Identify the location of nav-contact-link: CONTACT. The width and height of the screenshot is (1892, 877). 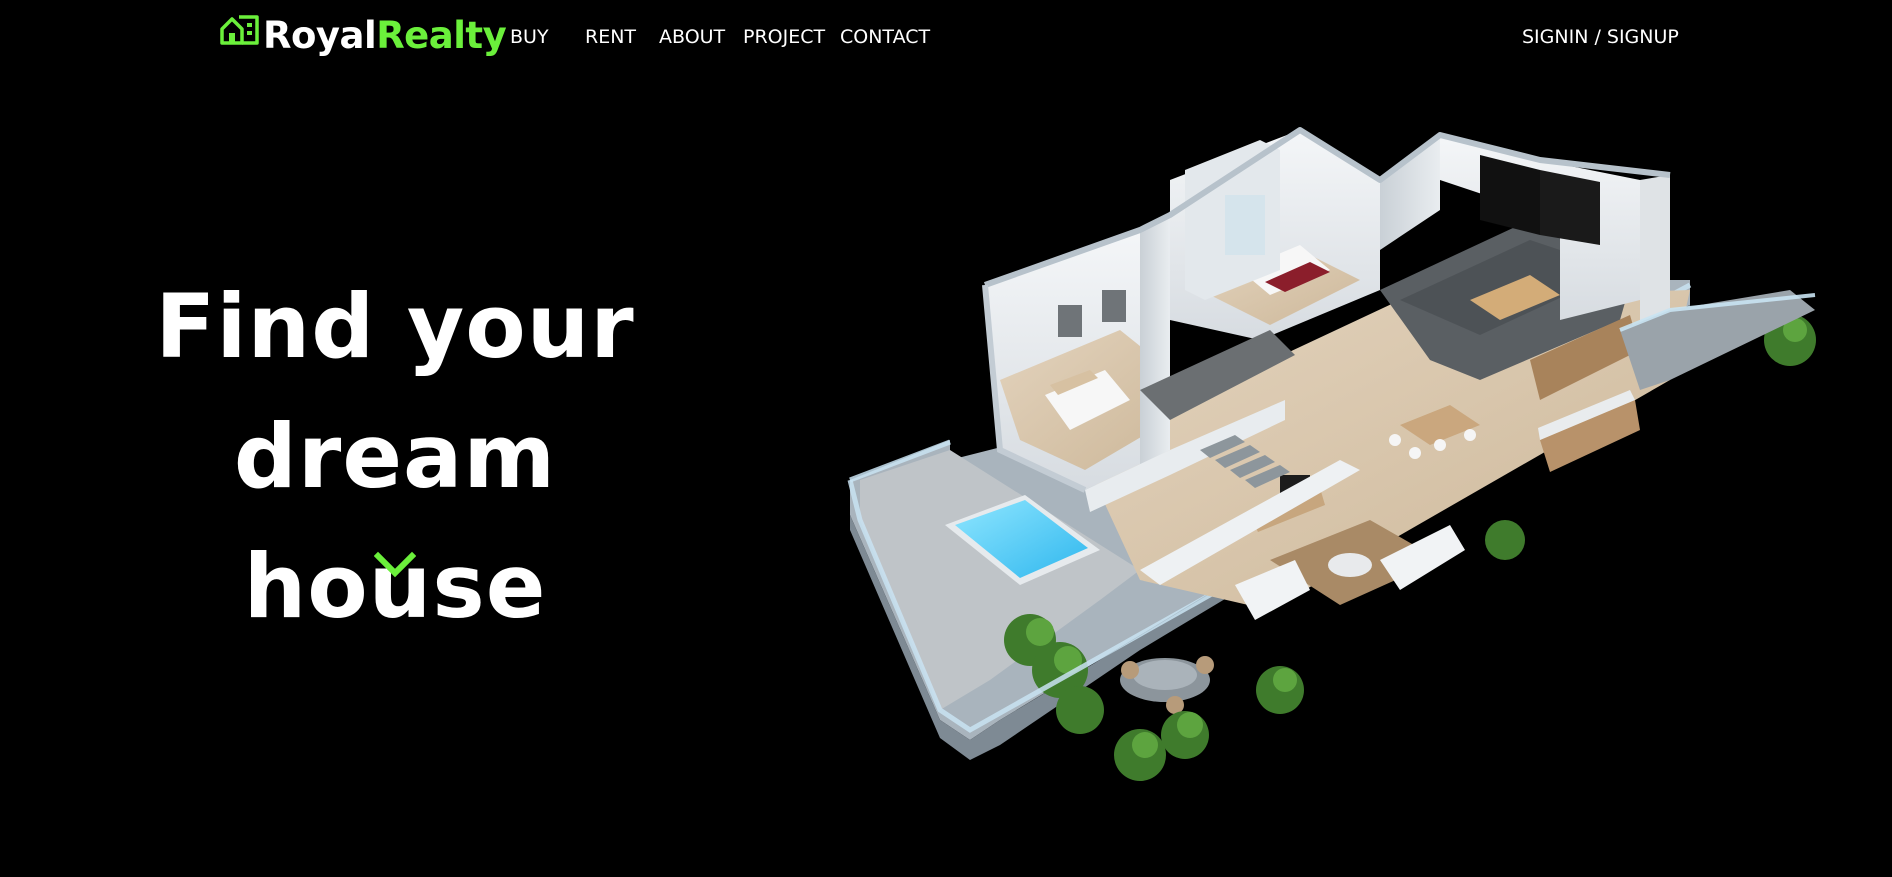
(885, 37).